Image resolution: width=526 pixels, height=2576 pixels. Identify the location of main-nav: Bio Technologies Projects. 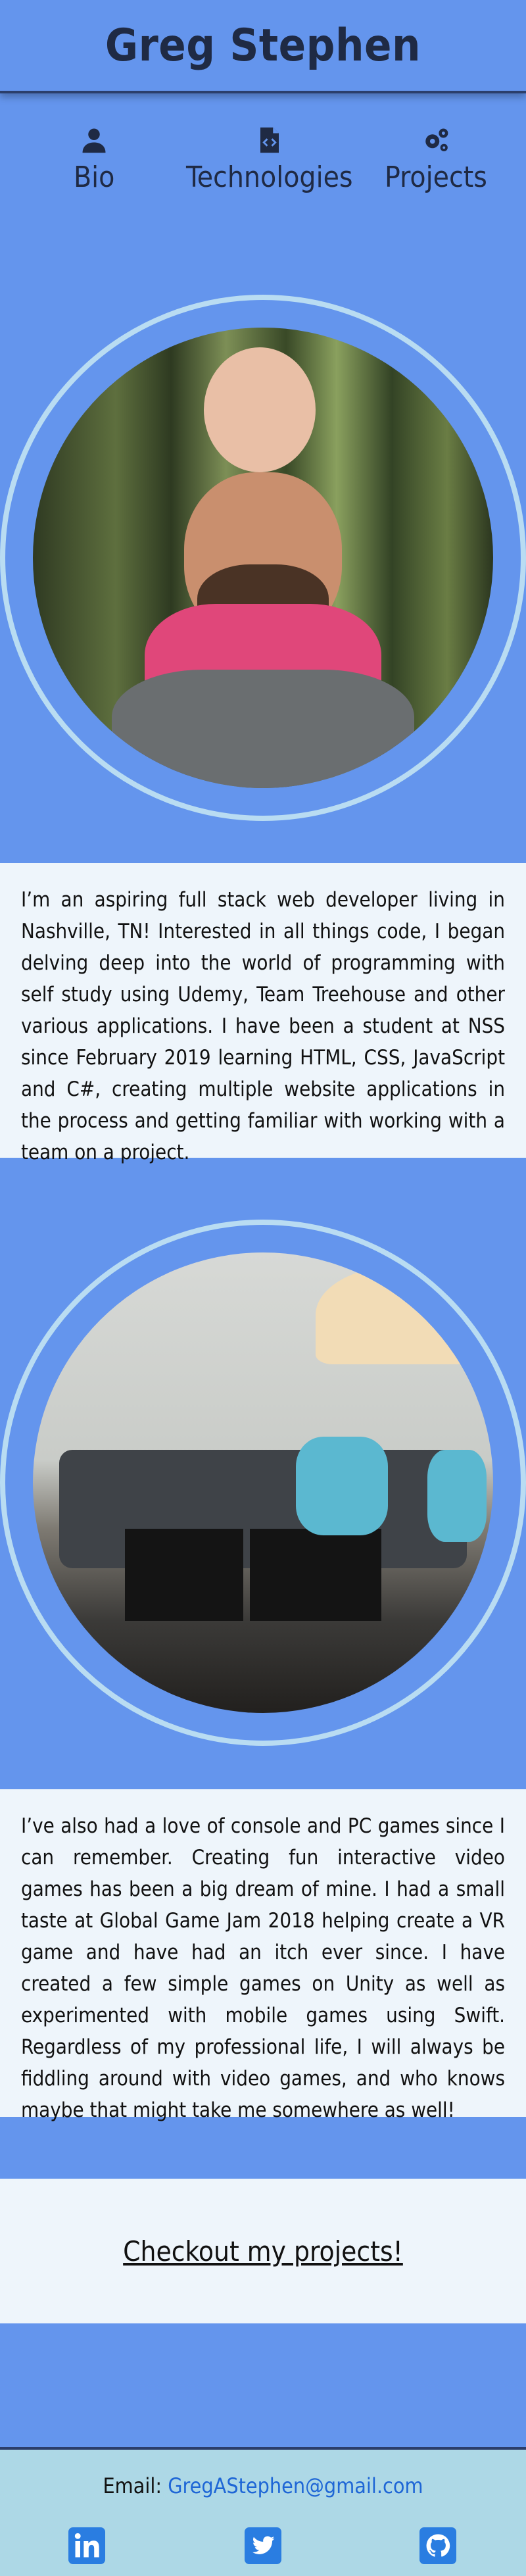
(263, 165).